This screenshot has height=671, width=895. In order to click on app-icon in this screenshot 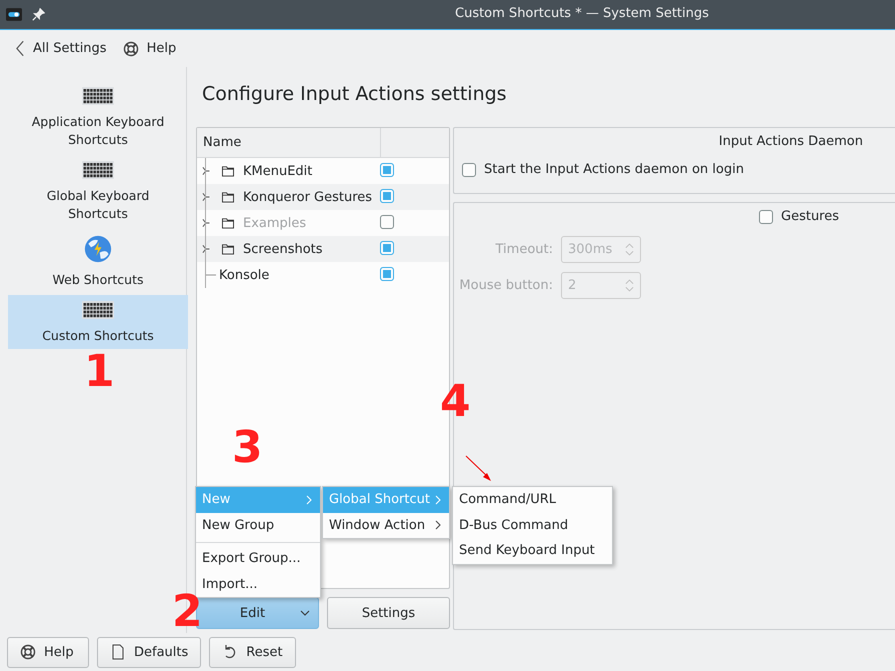, I will do `click(14, 14)`.